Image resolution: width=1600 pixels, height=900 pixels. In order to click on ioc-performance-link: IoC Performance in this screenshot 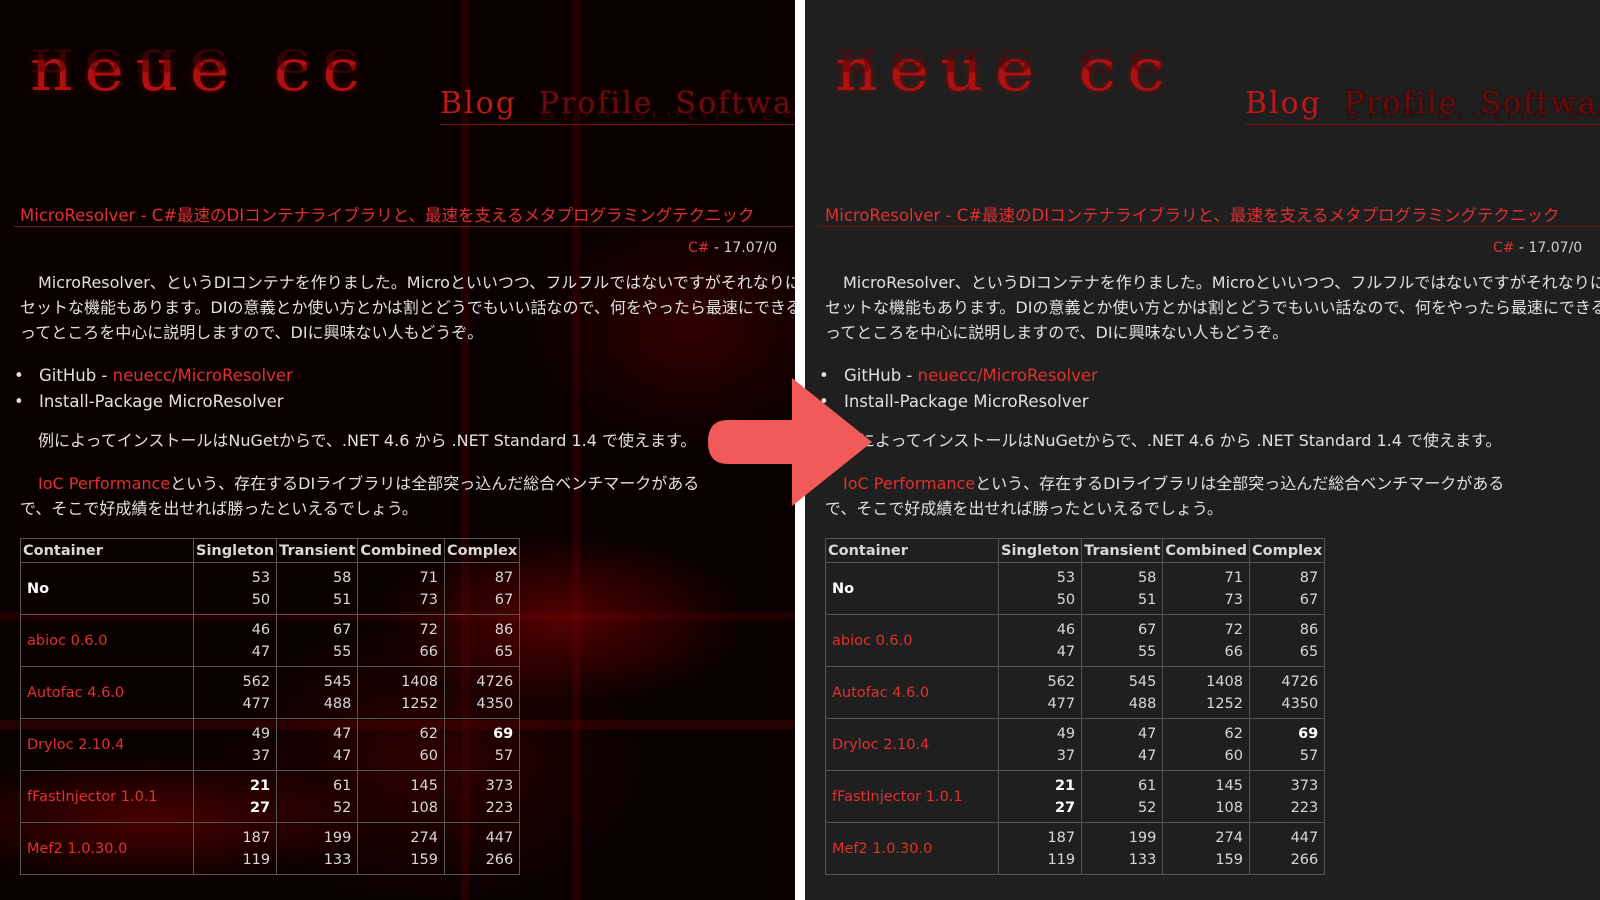, I will do `click(104, 483)`.